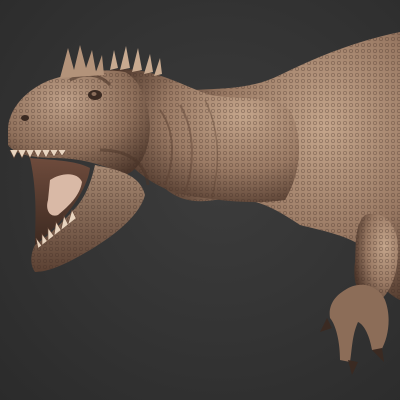 Image resolution: width=400 pixels, height=400 pixels. What do you see at coordinates (25, 118) in the screenshot?
I see `nostril` at bounding box center [25, 118].